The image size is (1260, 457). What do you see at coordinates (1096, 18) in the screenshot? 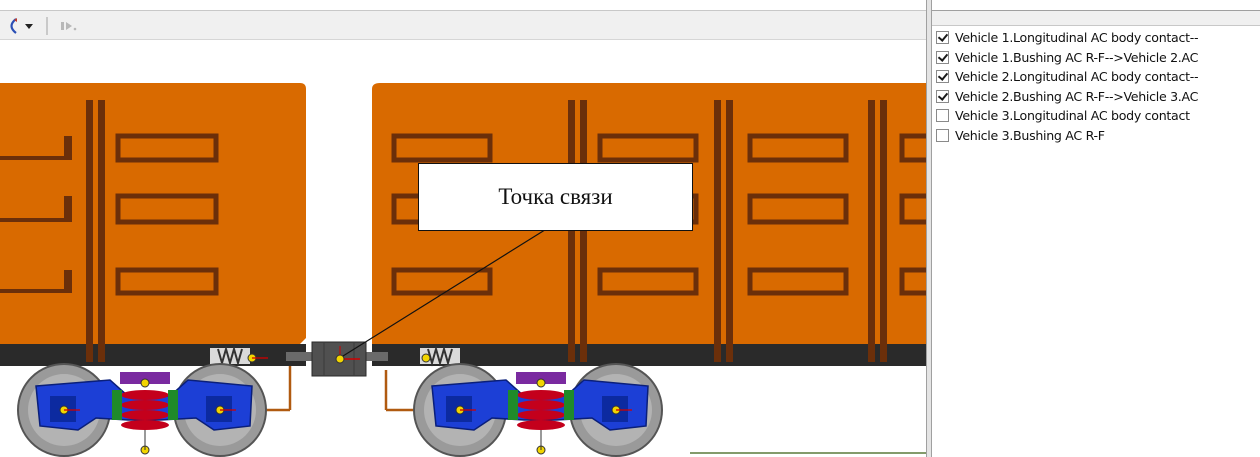
I see `panel-header` at bounding box center [1096, 18].